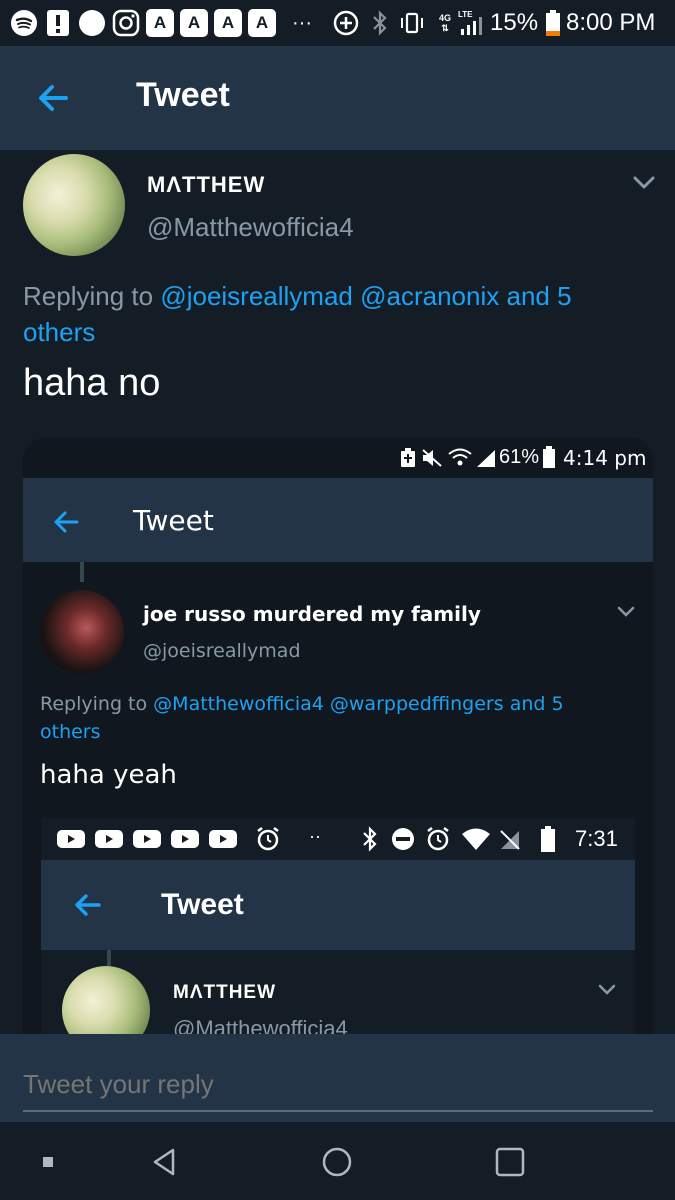 Image resolution: width=675 pixels, height=1200 pixels. Describe the element at coordinates (432, 458) in the screenshot. I see `mute-icon` at that location.